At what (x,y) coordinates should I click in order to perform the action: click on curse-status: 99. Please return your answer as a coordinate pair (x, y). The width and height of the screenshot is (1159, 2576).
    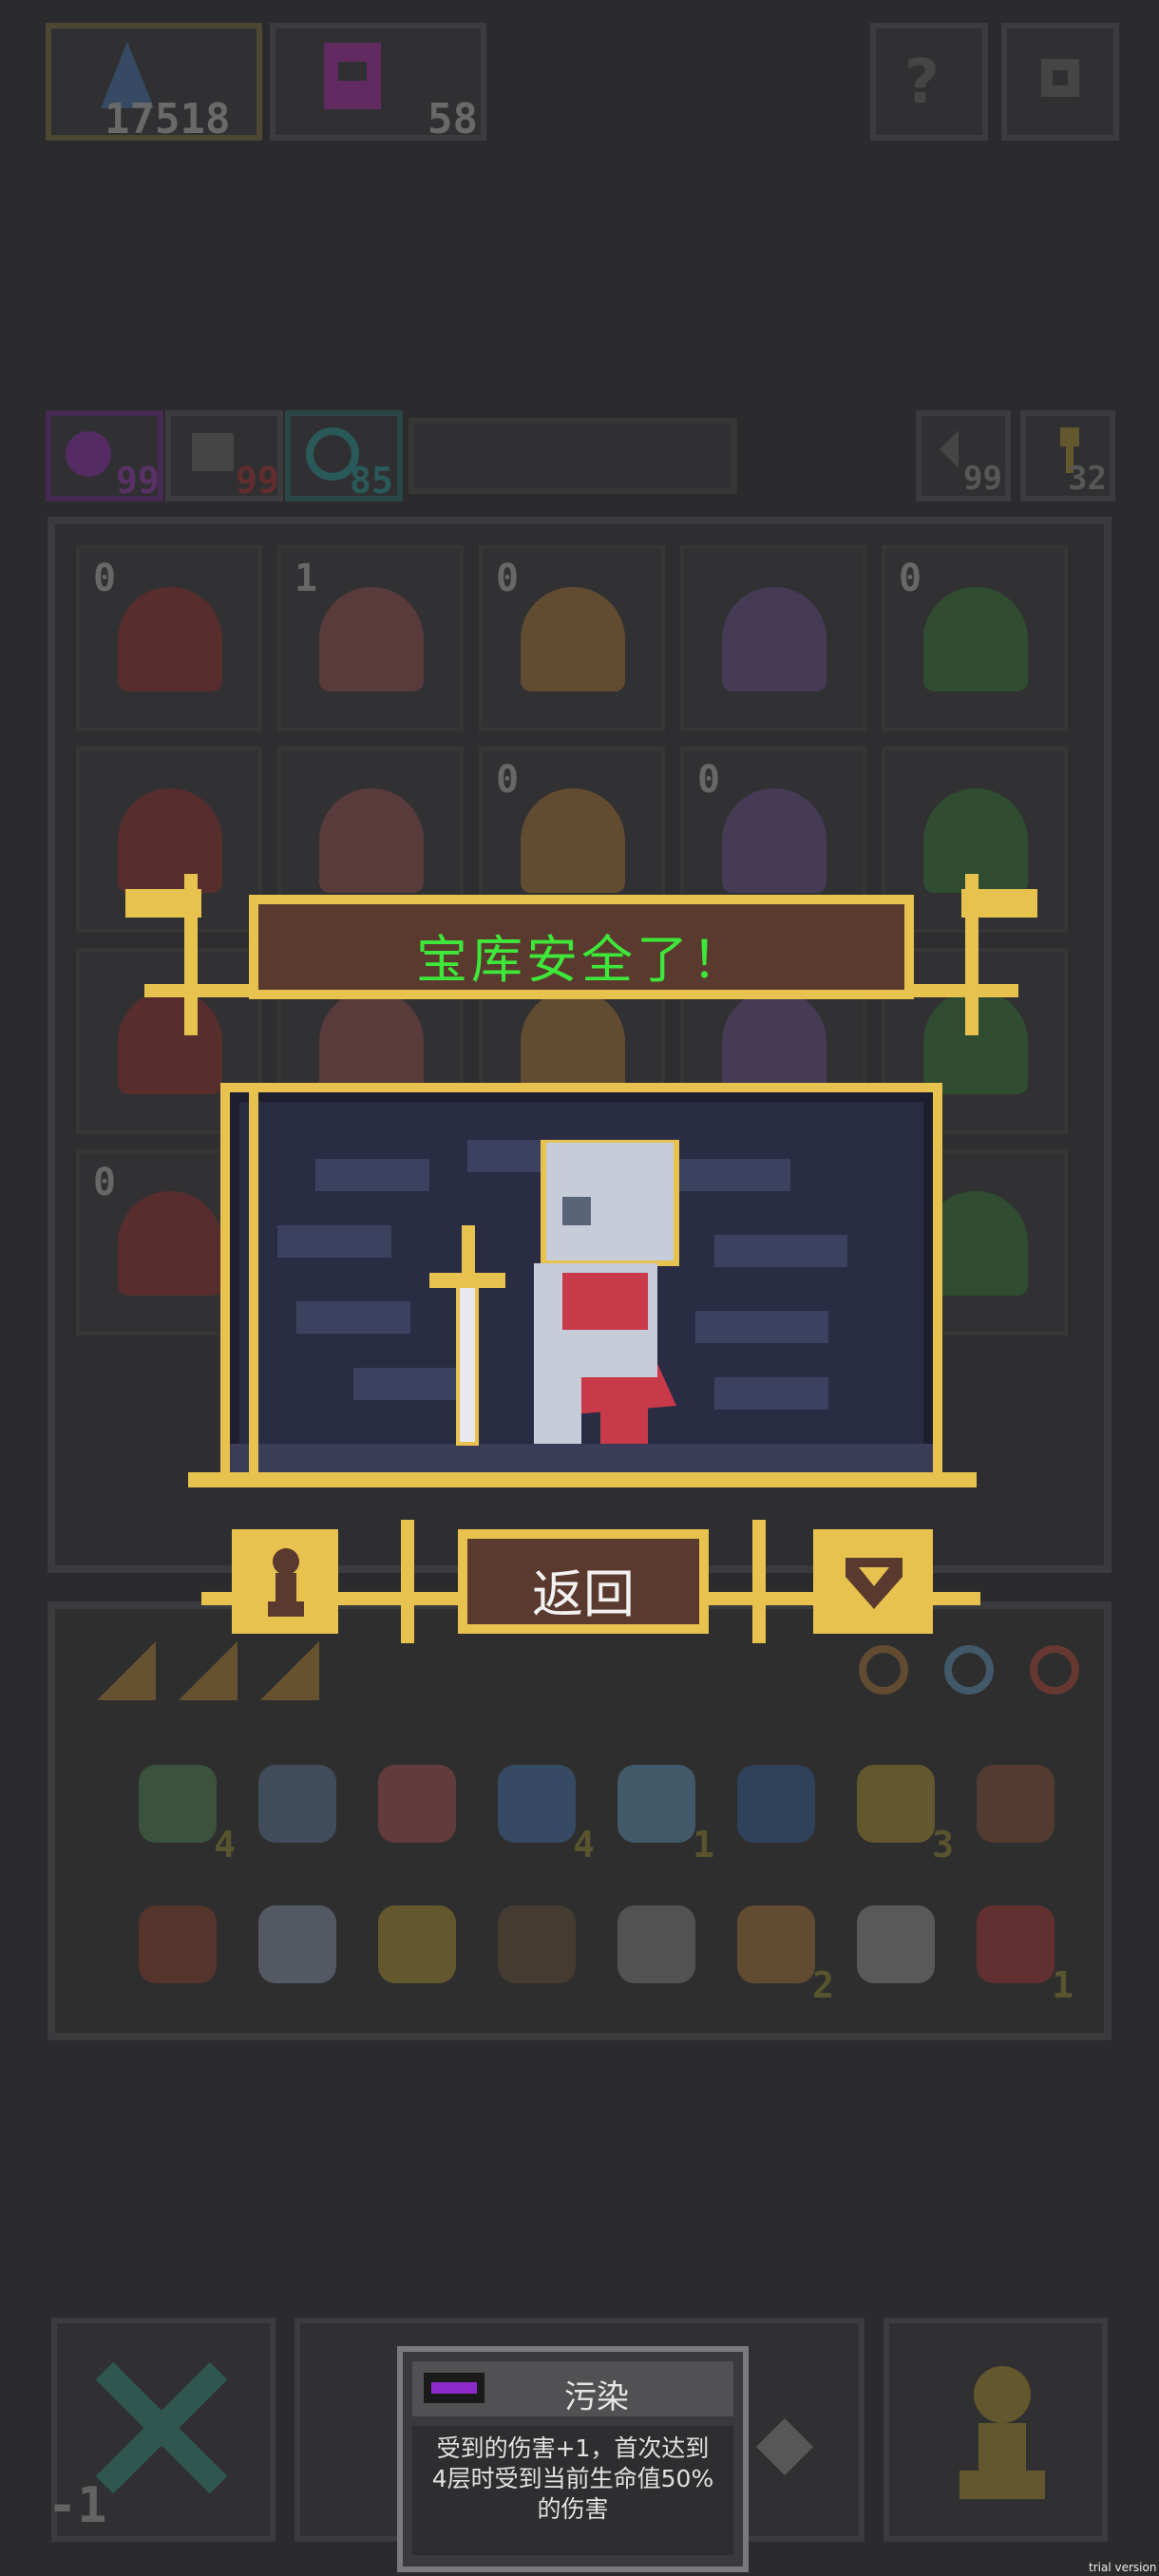
    Looking at the image, I should click on (224, 456).